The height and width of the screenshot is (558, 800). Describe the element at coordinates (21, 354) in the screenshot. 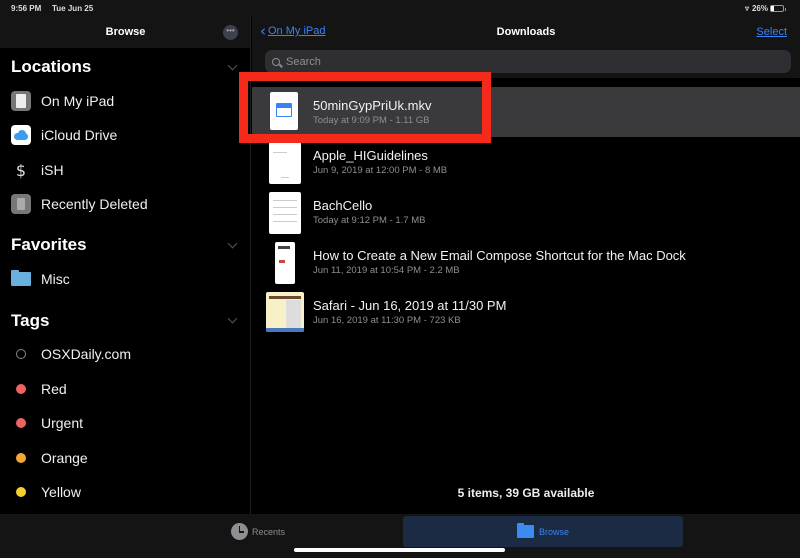

I see `tag-empty-icon` at that location.